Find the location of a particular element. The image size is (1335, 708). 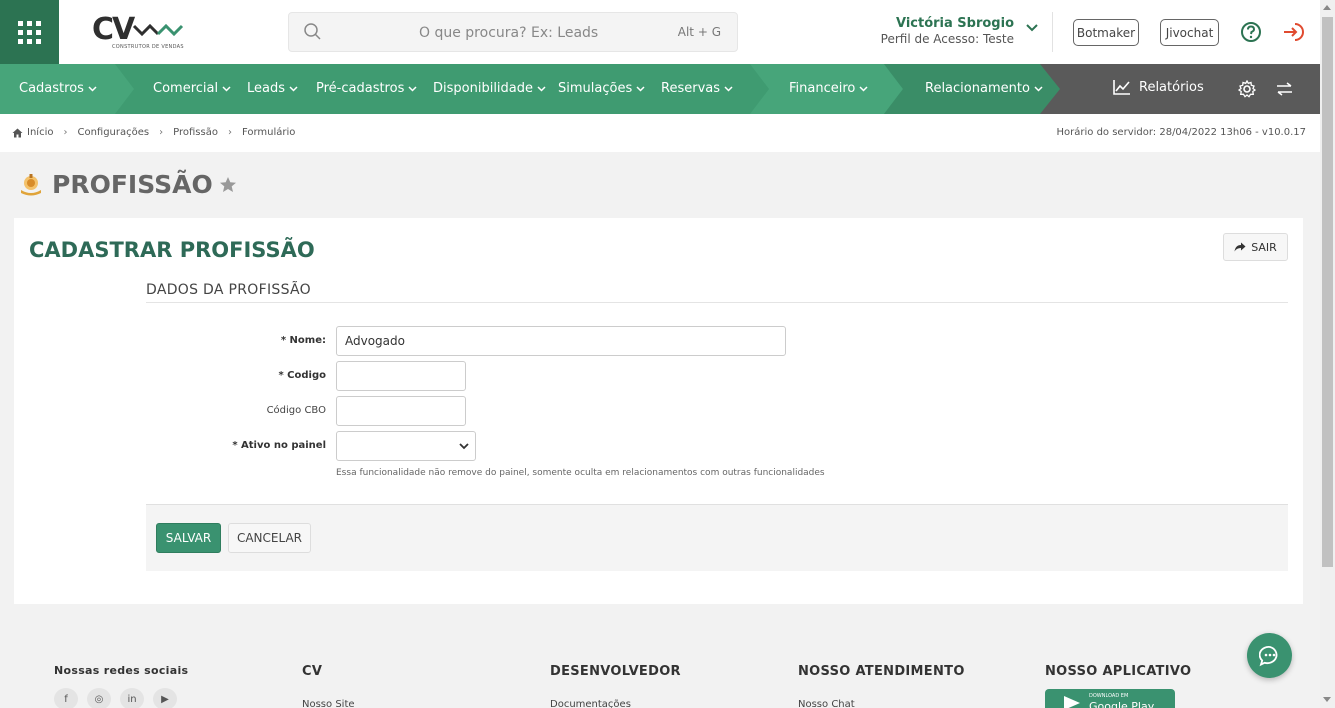

footer-link-docs: Documentações is located at coordinates (590, 703).